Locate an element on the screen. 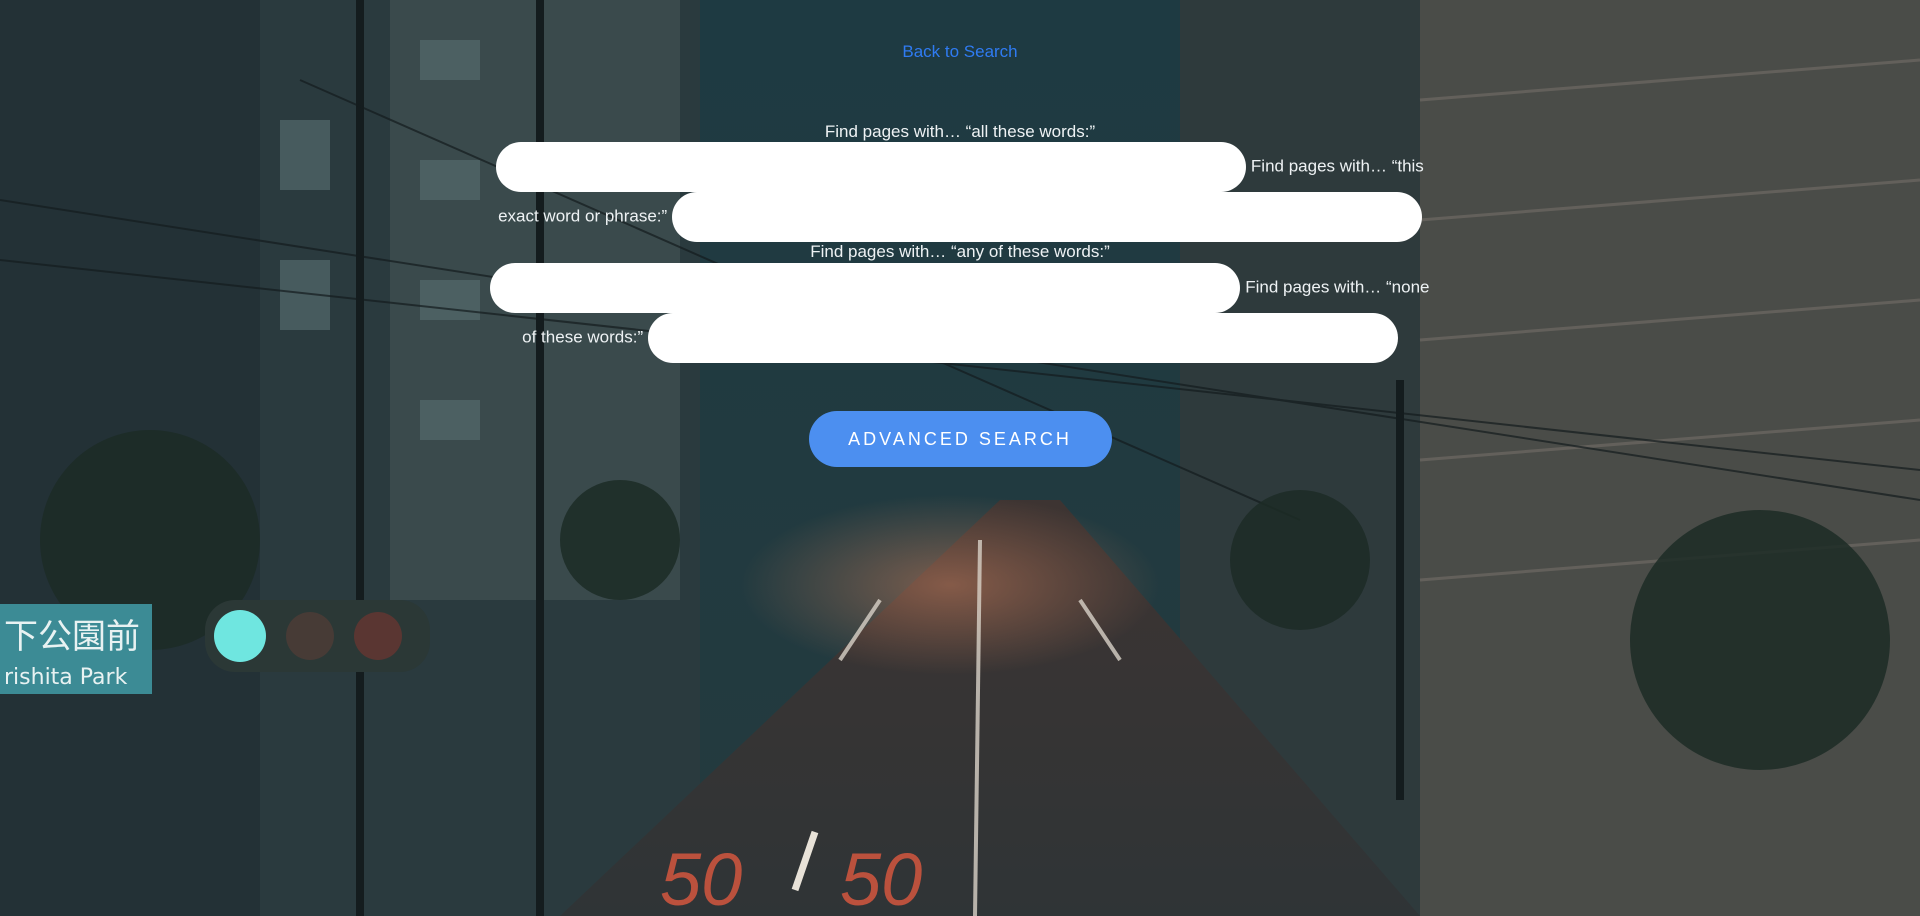 The image size is (1920, 916). sign-text: 下公園前 is located at coordinates (72, 637).